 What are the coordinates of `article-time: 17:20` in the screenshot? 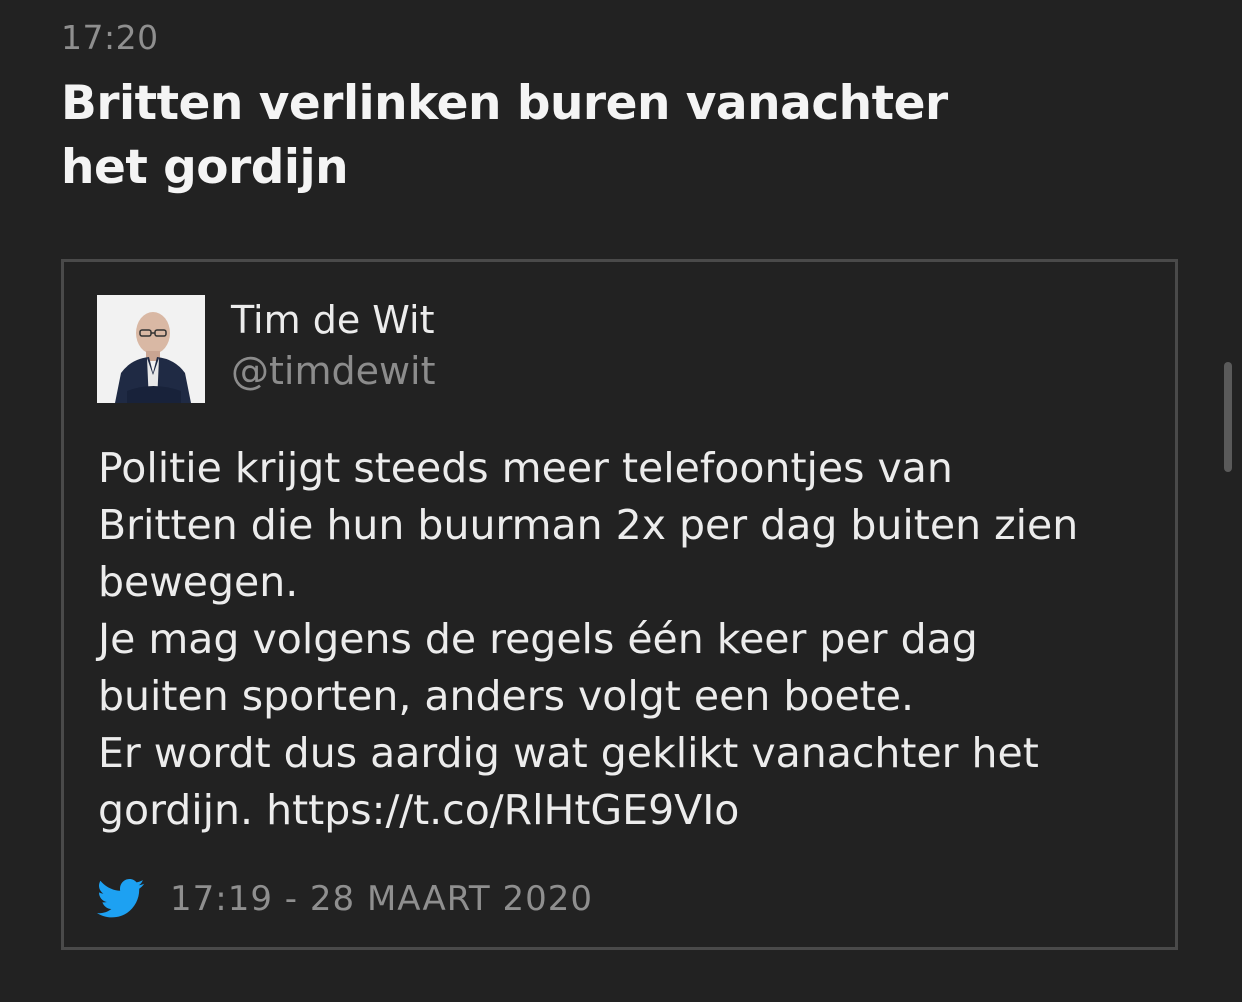 It's located at (110, 37).